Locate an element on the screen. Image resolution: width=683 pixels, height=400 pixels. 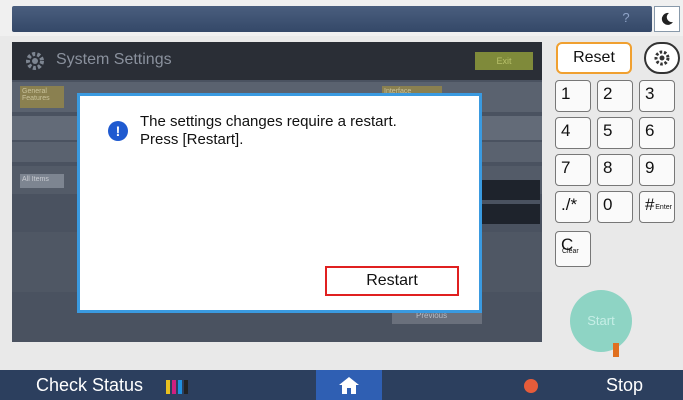
key-clear: C Clear is located at coordinates (573, 249).